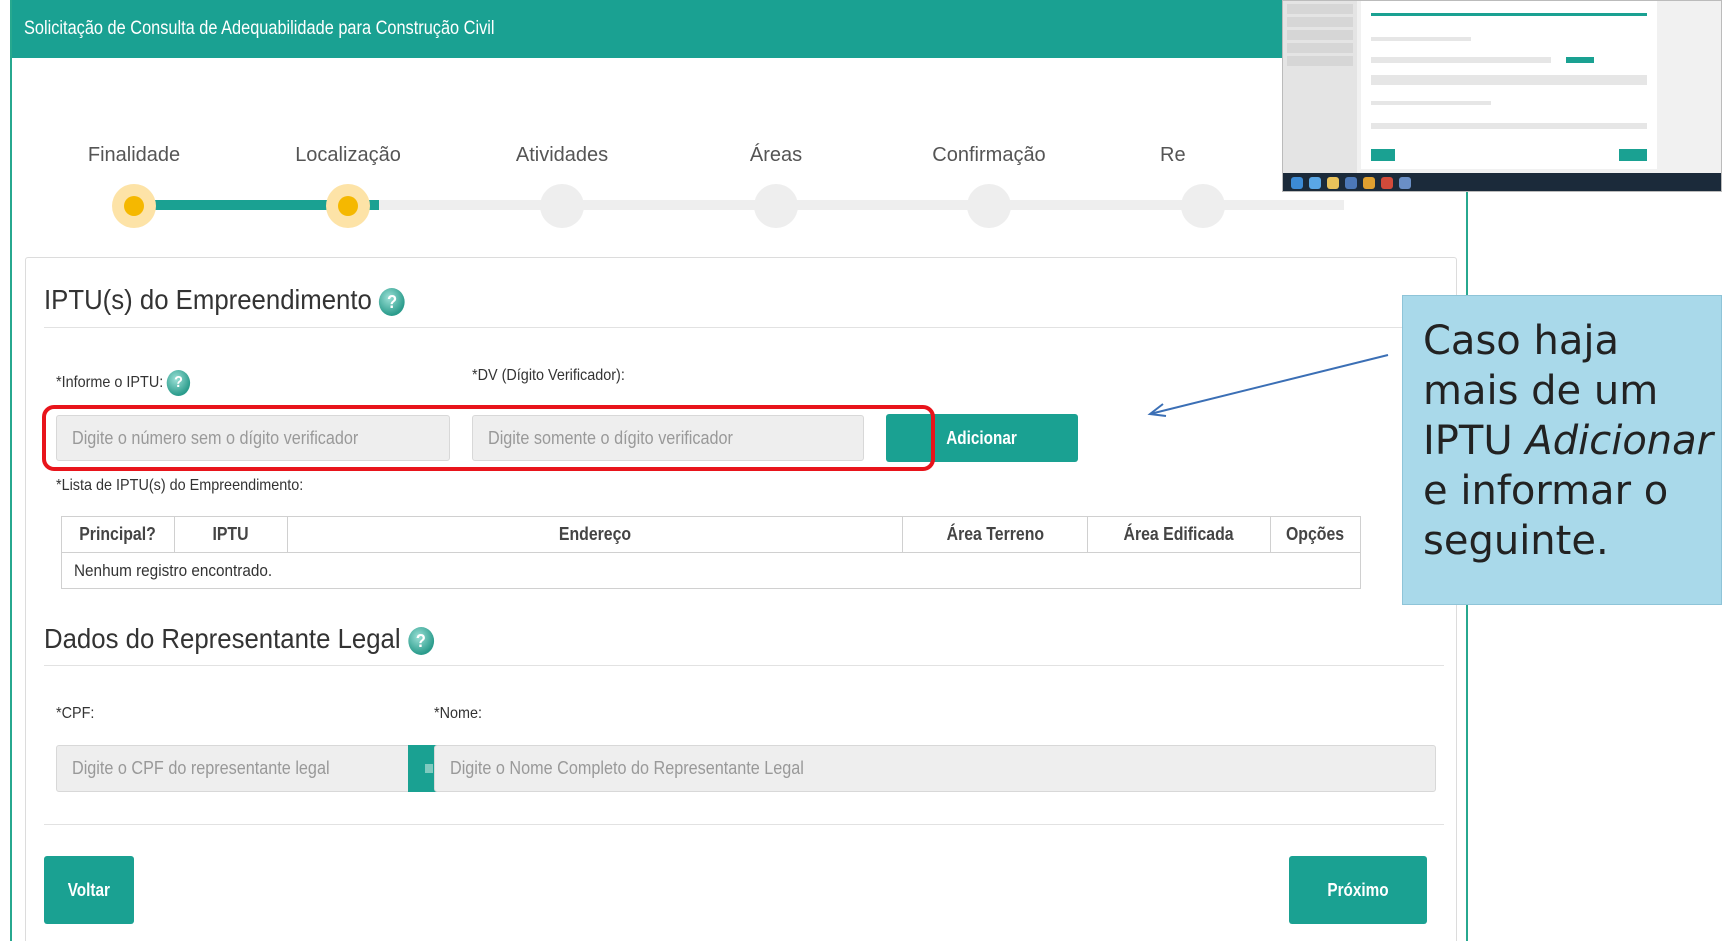 This screenshot has width=1722, height=941. I want to click on step-dot-areas, so click(776, 206).